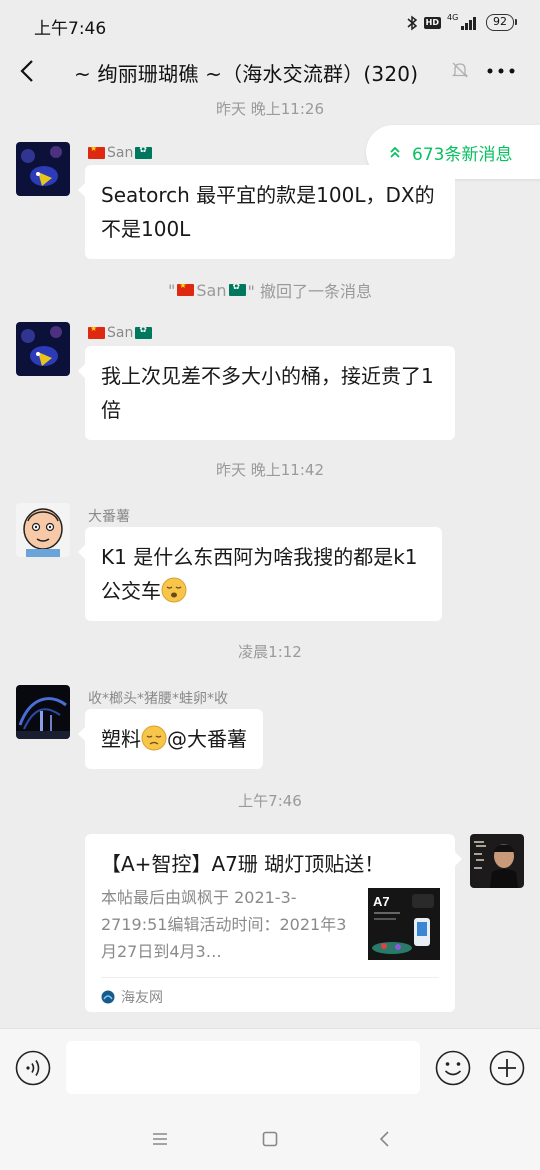 This screenshot has width=540, height=1170. What do you see at coordinates (270, 652) in the screenshot?
I see `timestamp: 凌晨1:12` at bounding box center [270, 652].